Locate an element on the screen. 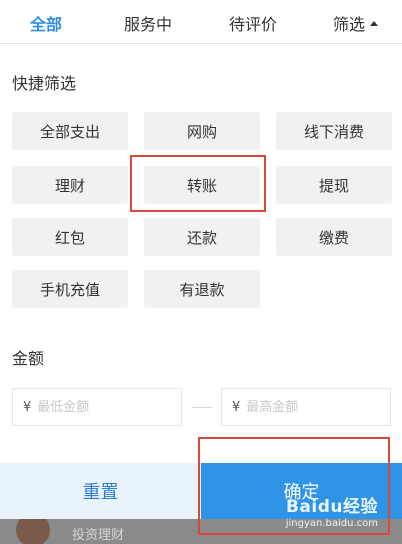  tab-all: 全部 is located at coordinates (46, 23).